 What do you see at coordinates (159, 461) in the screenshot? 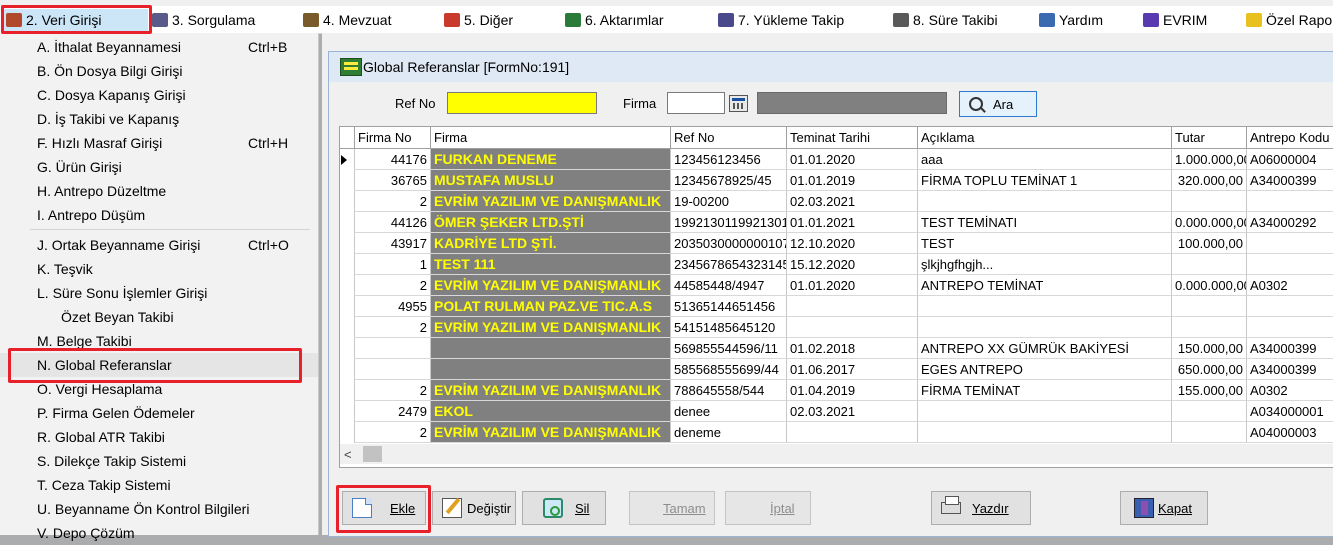
I see `dropdown-item: S. Dilekçe Takip Sistemi` at bounding box center [159, 461].